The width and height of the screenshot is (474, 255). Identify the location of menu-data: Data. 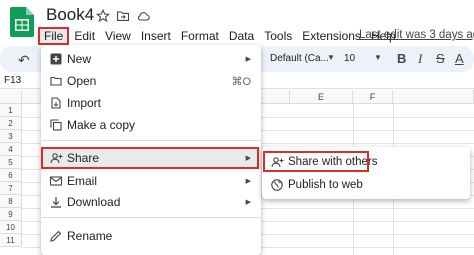
(241, 36).